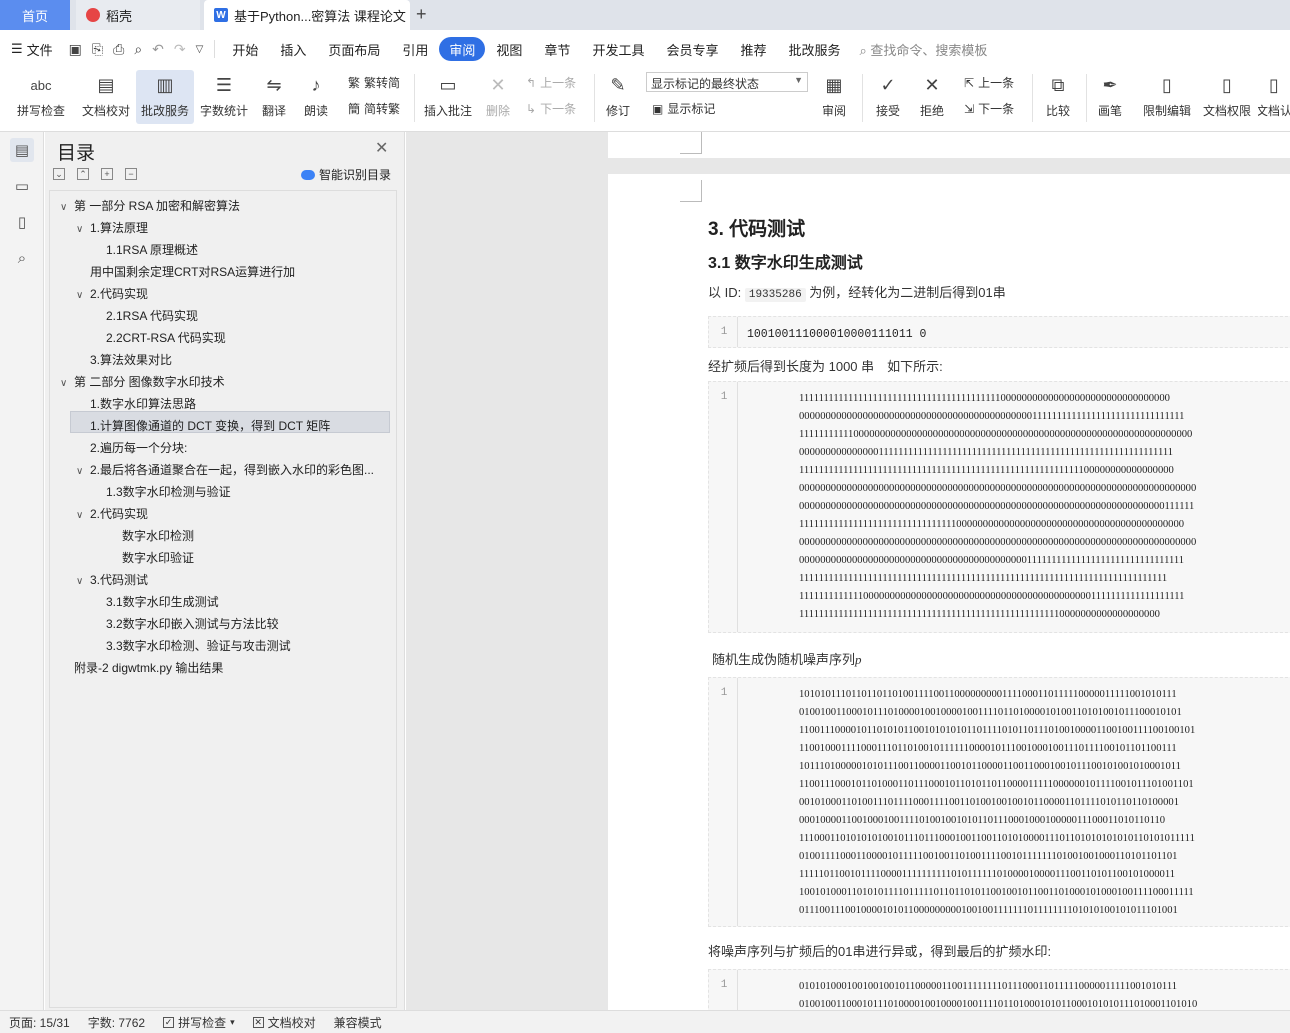  What do you see at coordinates (39, 1022) in the screenshot?
I see `page-indicator: 页面: 15/31` at bounding box center [39, 1022].